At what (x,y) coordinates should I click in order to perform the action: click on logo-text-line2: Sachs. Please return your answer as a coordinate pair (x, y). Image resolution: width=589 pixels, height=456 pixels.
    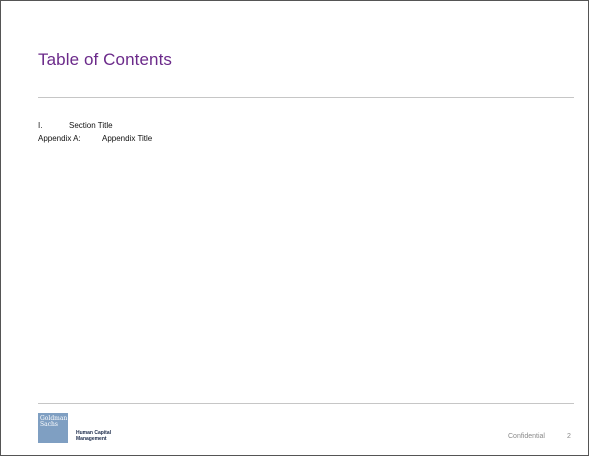
    Looking at the image, I should click on (49, 424).